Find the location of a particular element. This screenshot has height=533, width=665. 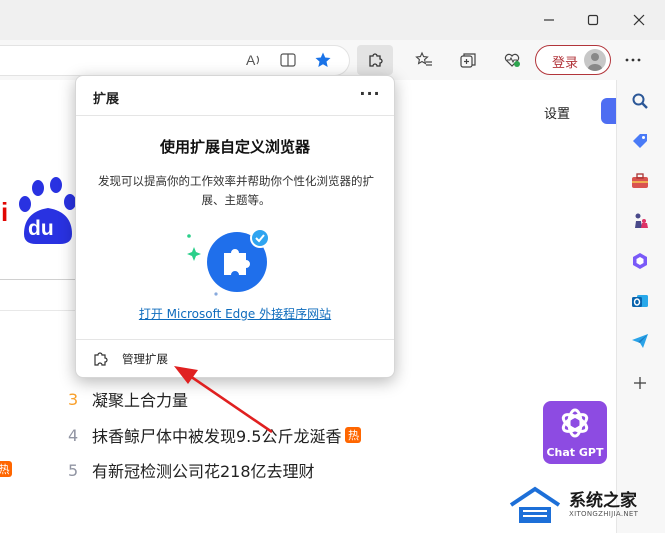

favorite-button is located at coordinates (323, 60).